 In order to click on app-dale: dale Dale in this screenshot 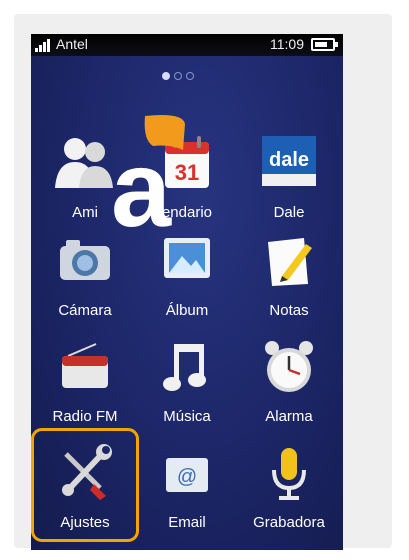, I will do `click(289, 184)`.